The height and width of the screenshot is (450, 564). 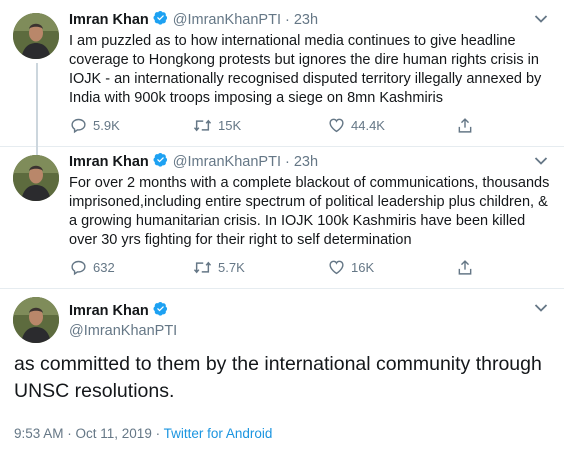 I want to click on divider, so click(x=282, y=288).